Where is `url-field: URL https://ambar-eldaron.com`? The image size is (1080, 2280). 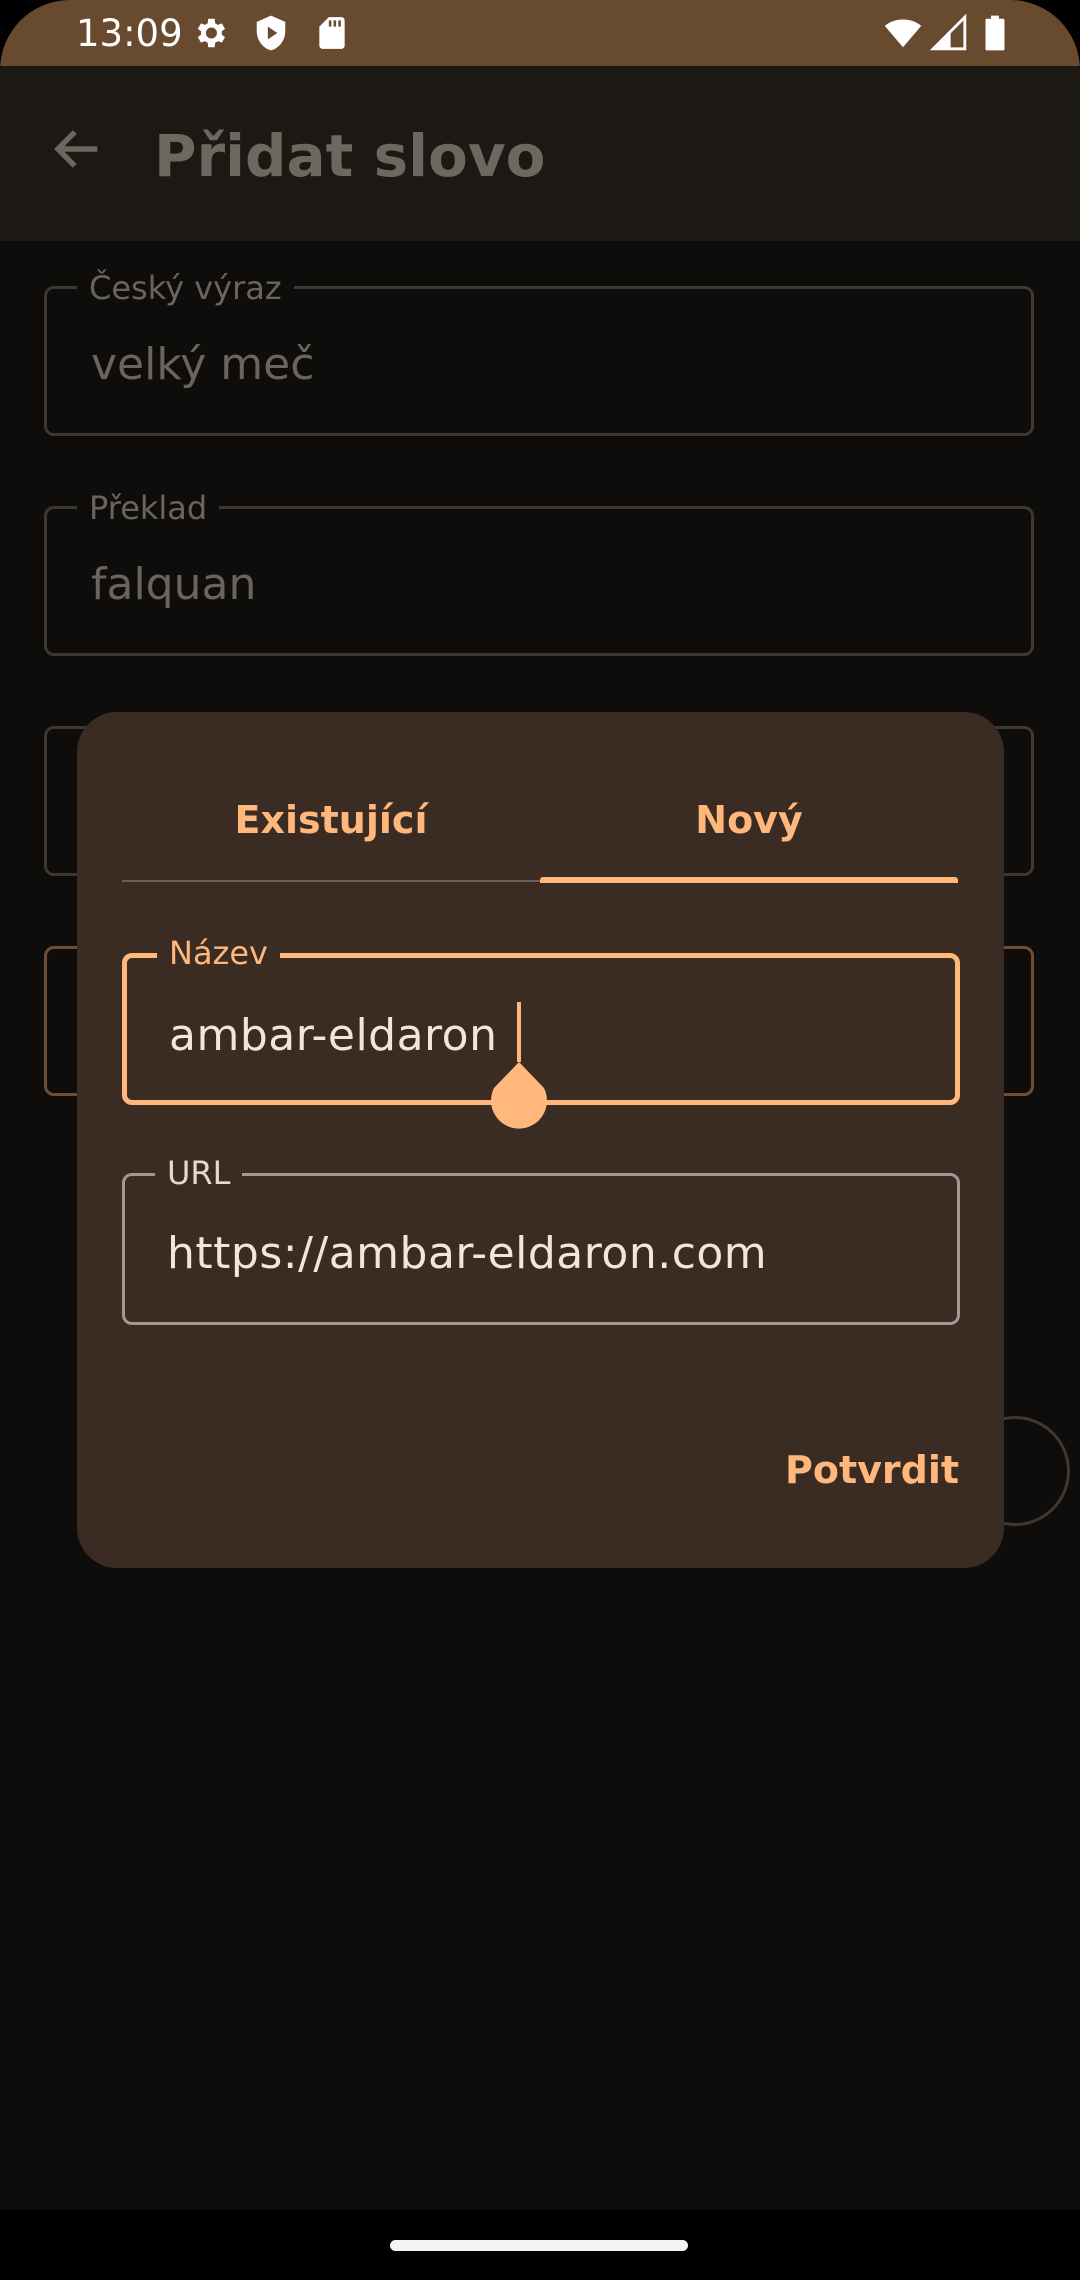
url-field: URL https://ambar-eldaron.com is located at coordinates (541, 1239).